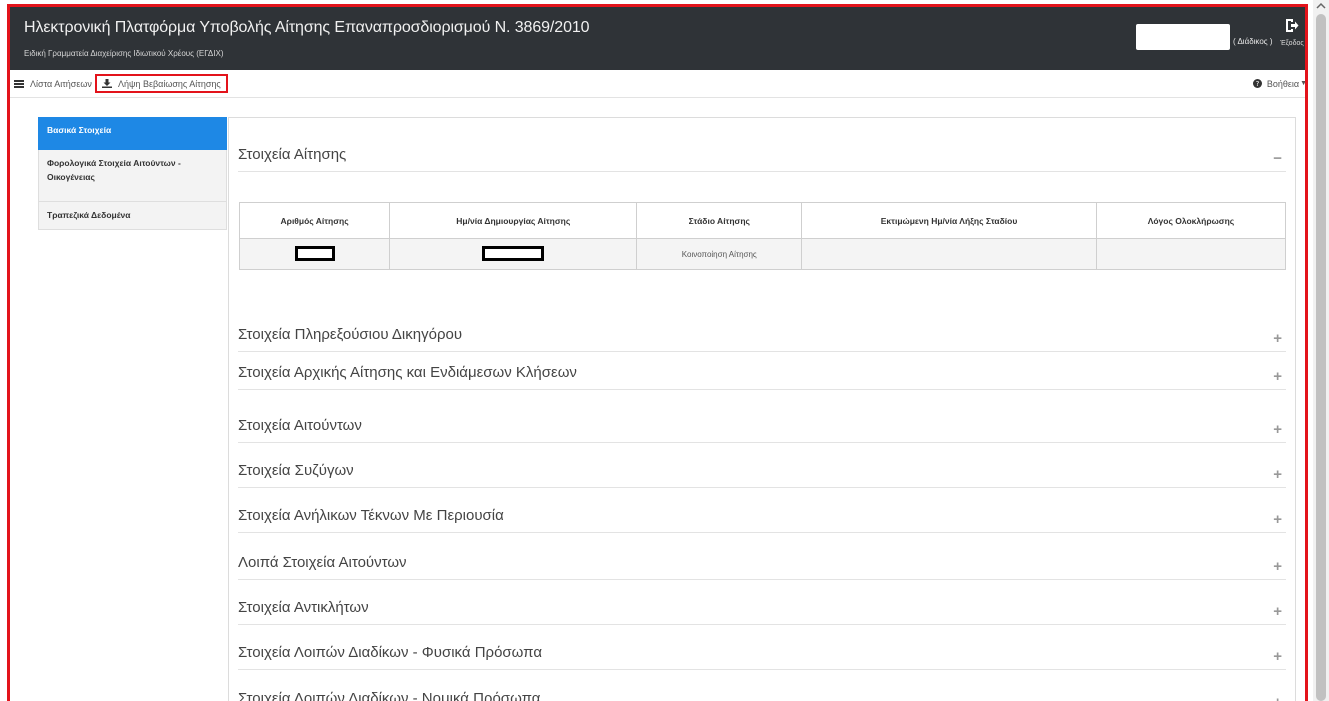  What do you see at coordinates (1191, 254) in the screenshot?
I see `completion-reason-cell` at bounding box center [1191, 254].